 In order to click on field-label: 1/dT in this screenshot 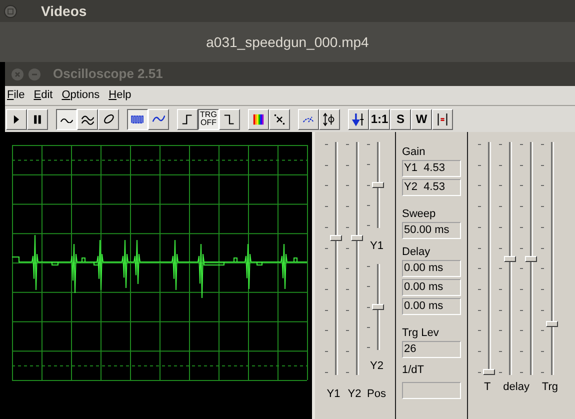, I will do `click(414, 370)`.